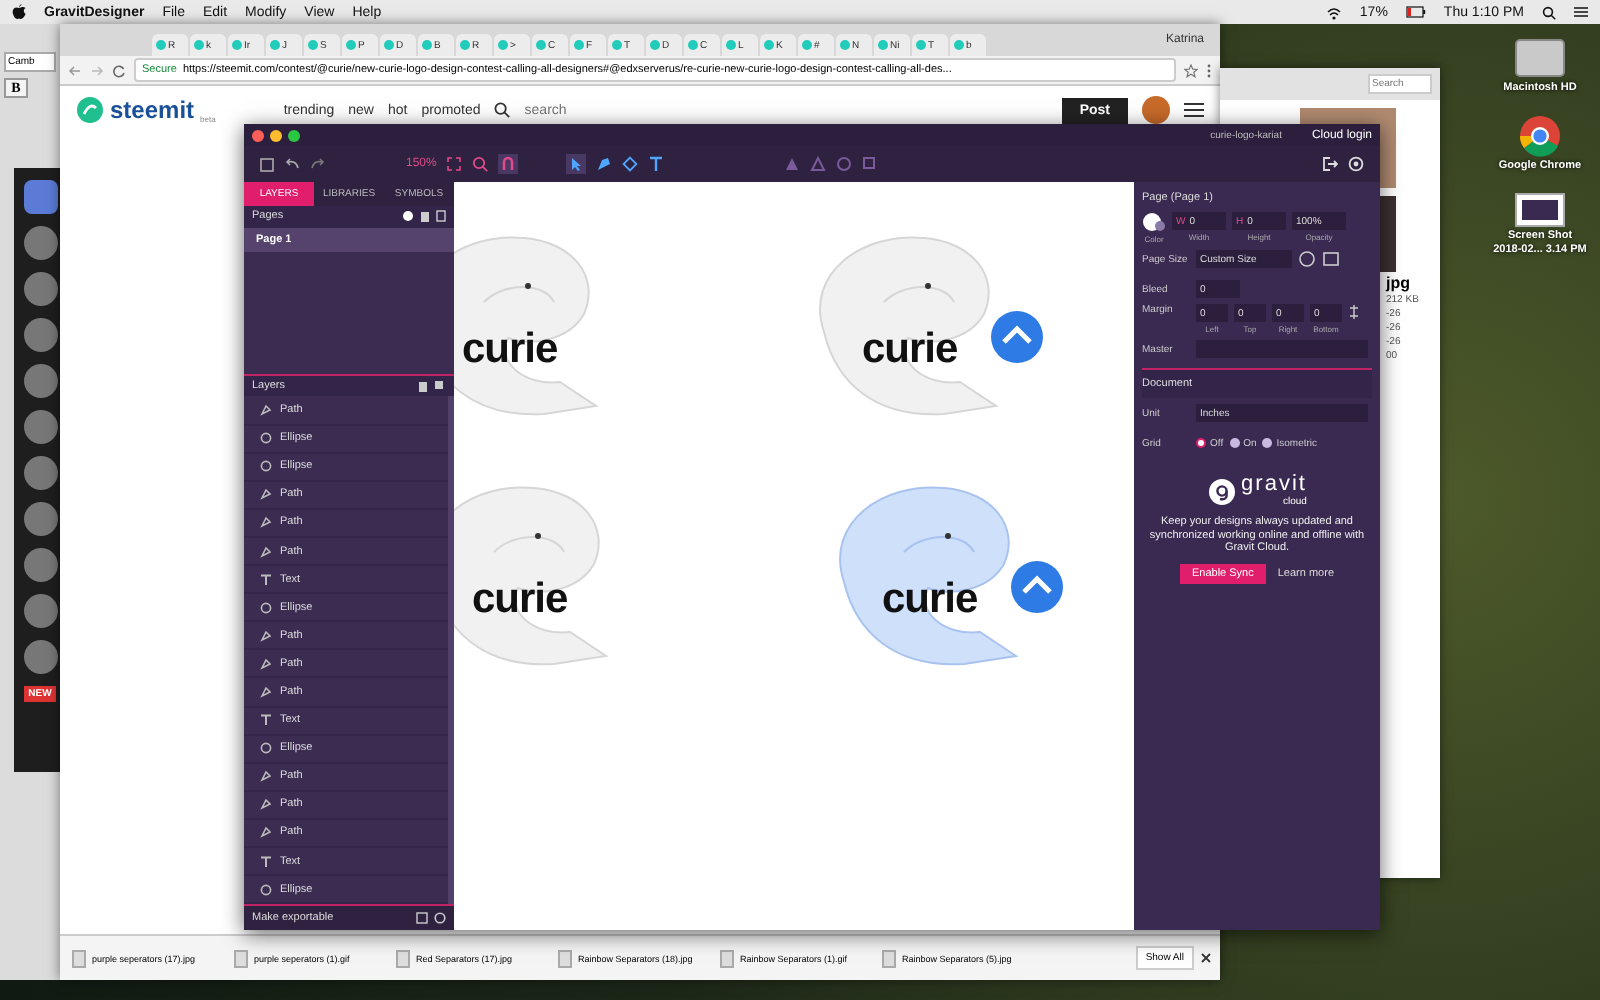  What do you see at coordinates (152, 110) in the screenshot?
I see `site-logo: steemit` at bounding box center [152, 110].